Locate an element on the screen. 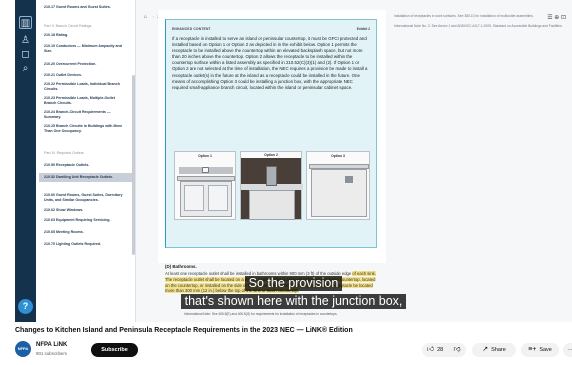  book-icon: ▥ is located at coordinates (25, 22).